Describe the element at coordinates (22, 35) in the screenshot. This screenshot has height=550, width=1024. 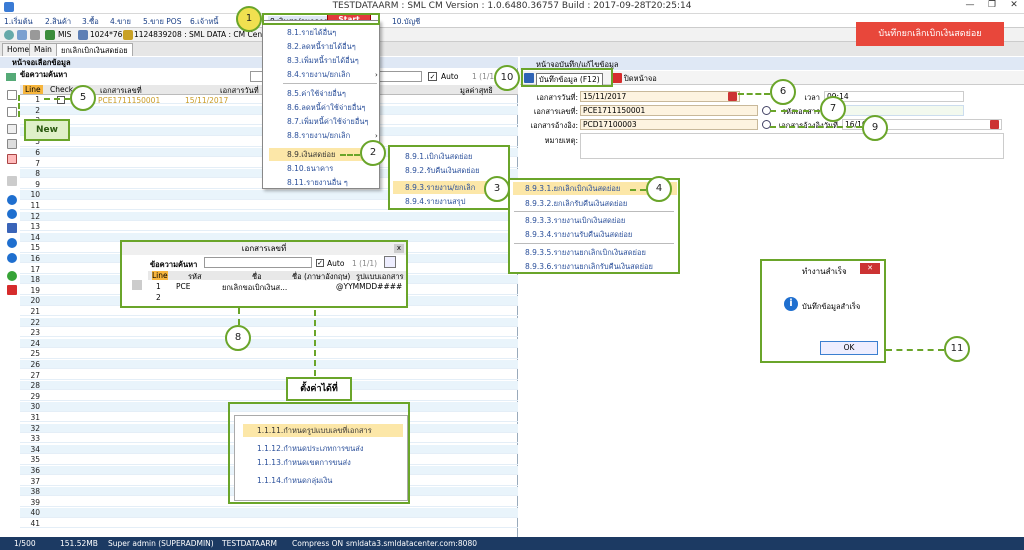
I see `window-icon` at that location.